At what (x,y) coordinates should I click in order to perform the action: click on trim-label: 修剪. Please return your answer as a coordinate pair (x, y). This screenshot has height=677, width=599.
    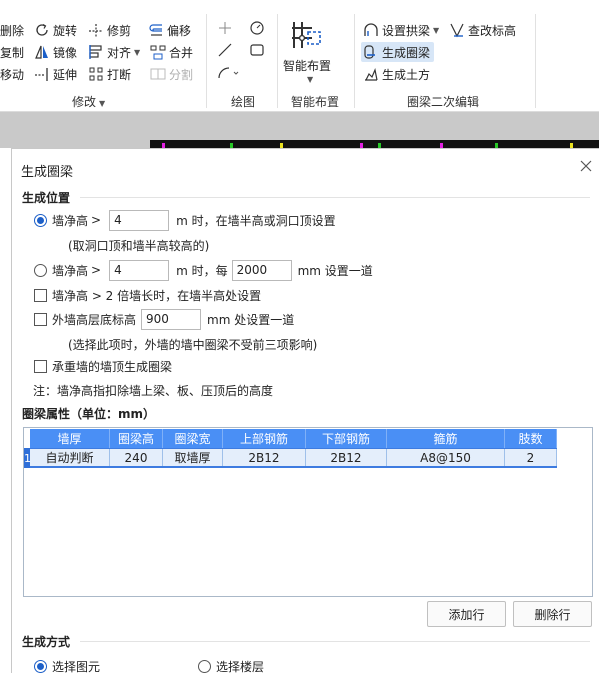
    Looking at the image, I should click on (119, 30).